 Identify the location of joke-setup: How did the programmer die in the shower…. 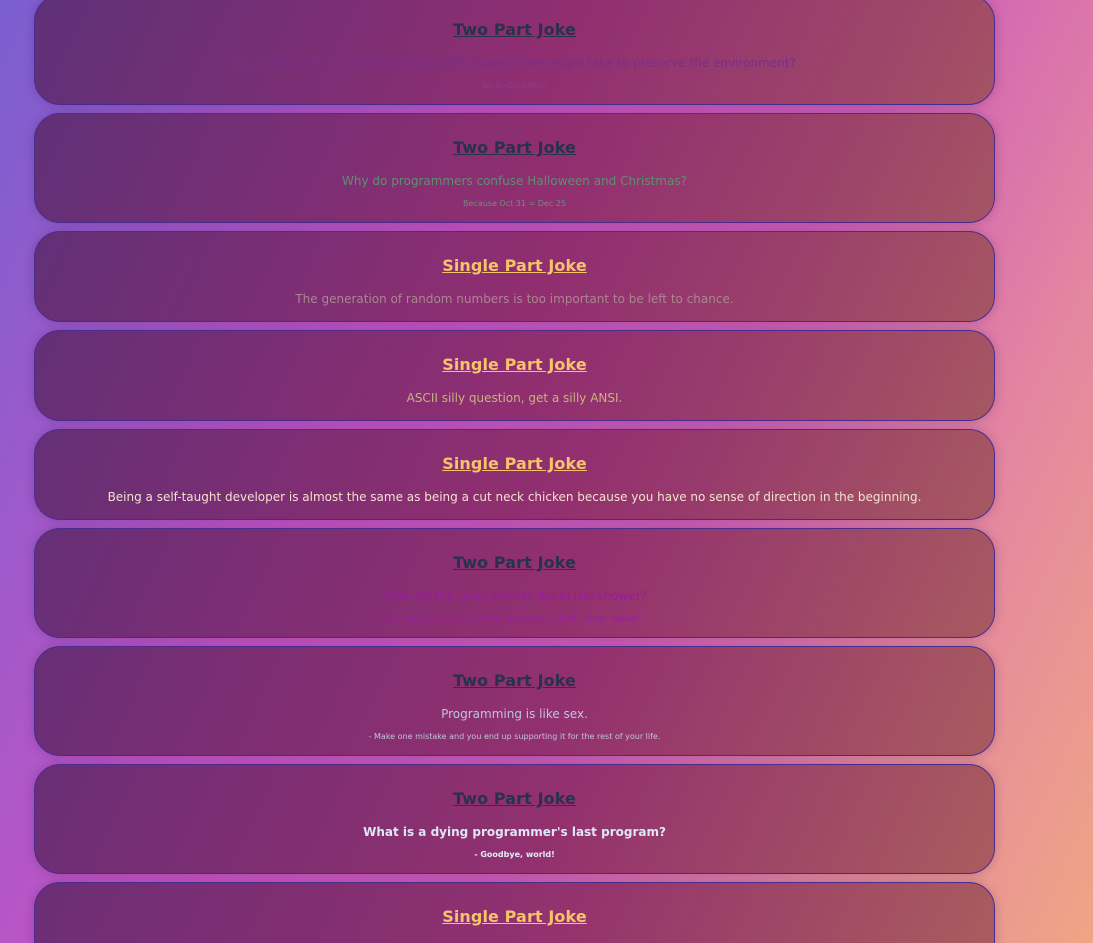
(514, 596).